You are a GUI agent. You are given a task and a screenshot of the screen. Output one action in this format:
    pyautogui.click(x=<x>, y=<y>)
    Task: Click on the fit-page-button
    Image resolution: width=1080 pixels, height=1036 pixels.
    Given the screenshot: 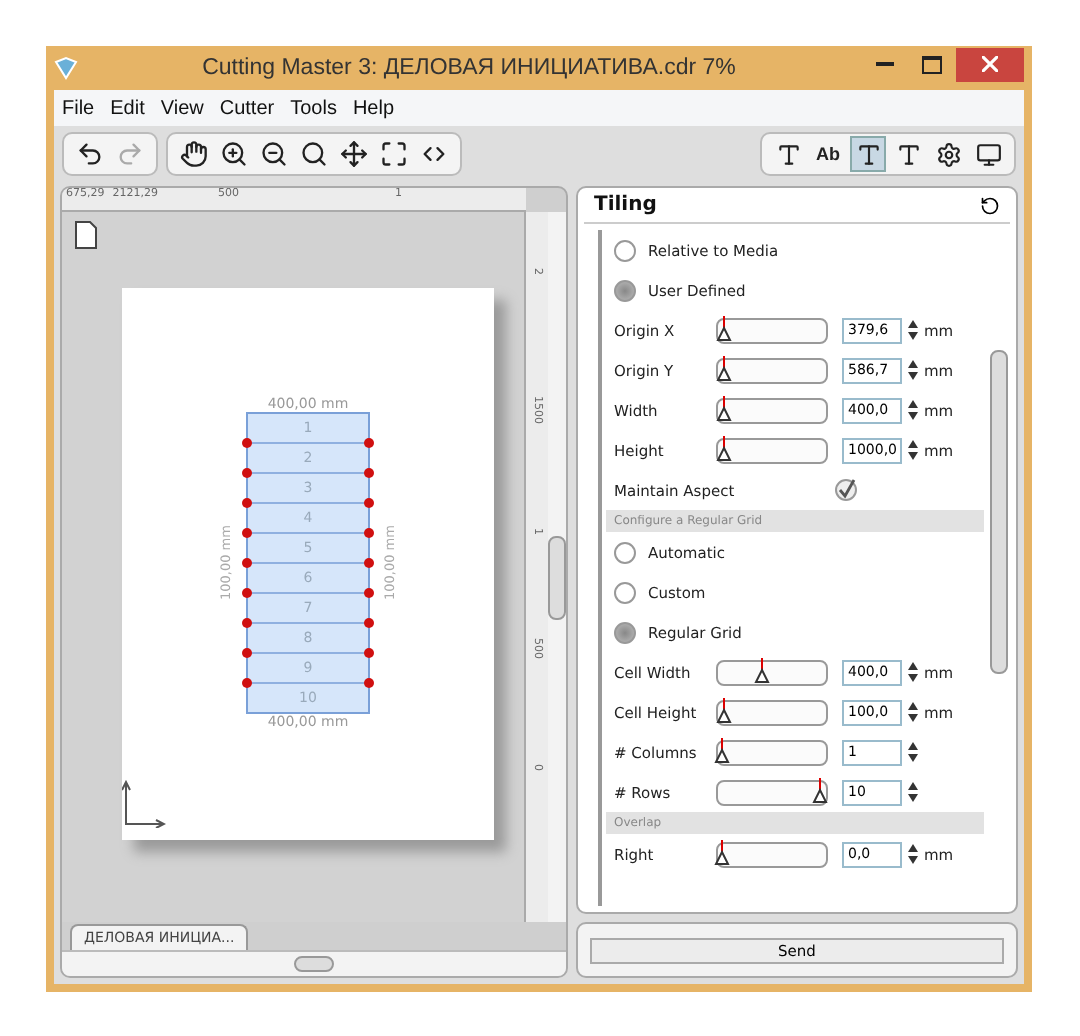 What is the action you would take?
    pyautogui.click(x=394, y=154)
    